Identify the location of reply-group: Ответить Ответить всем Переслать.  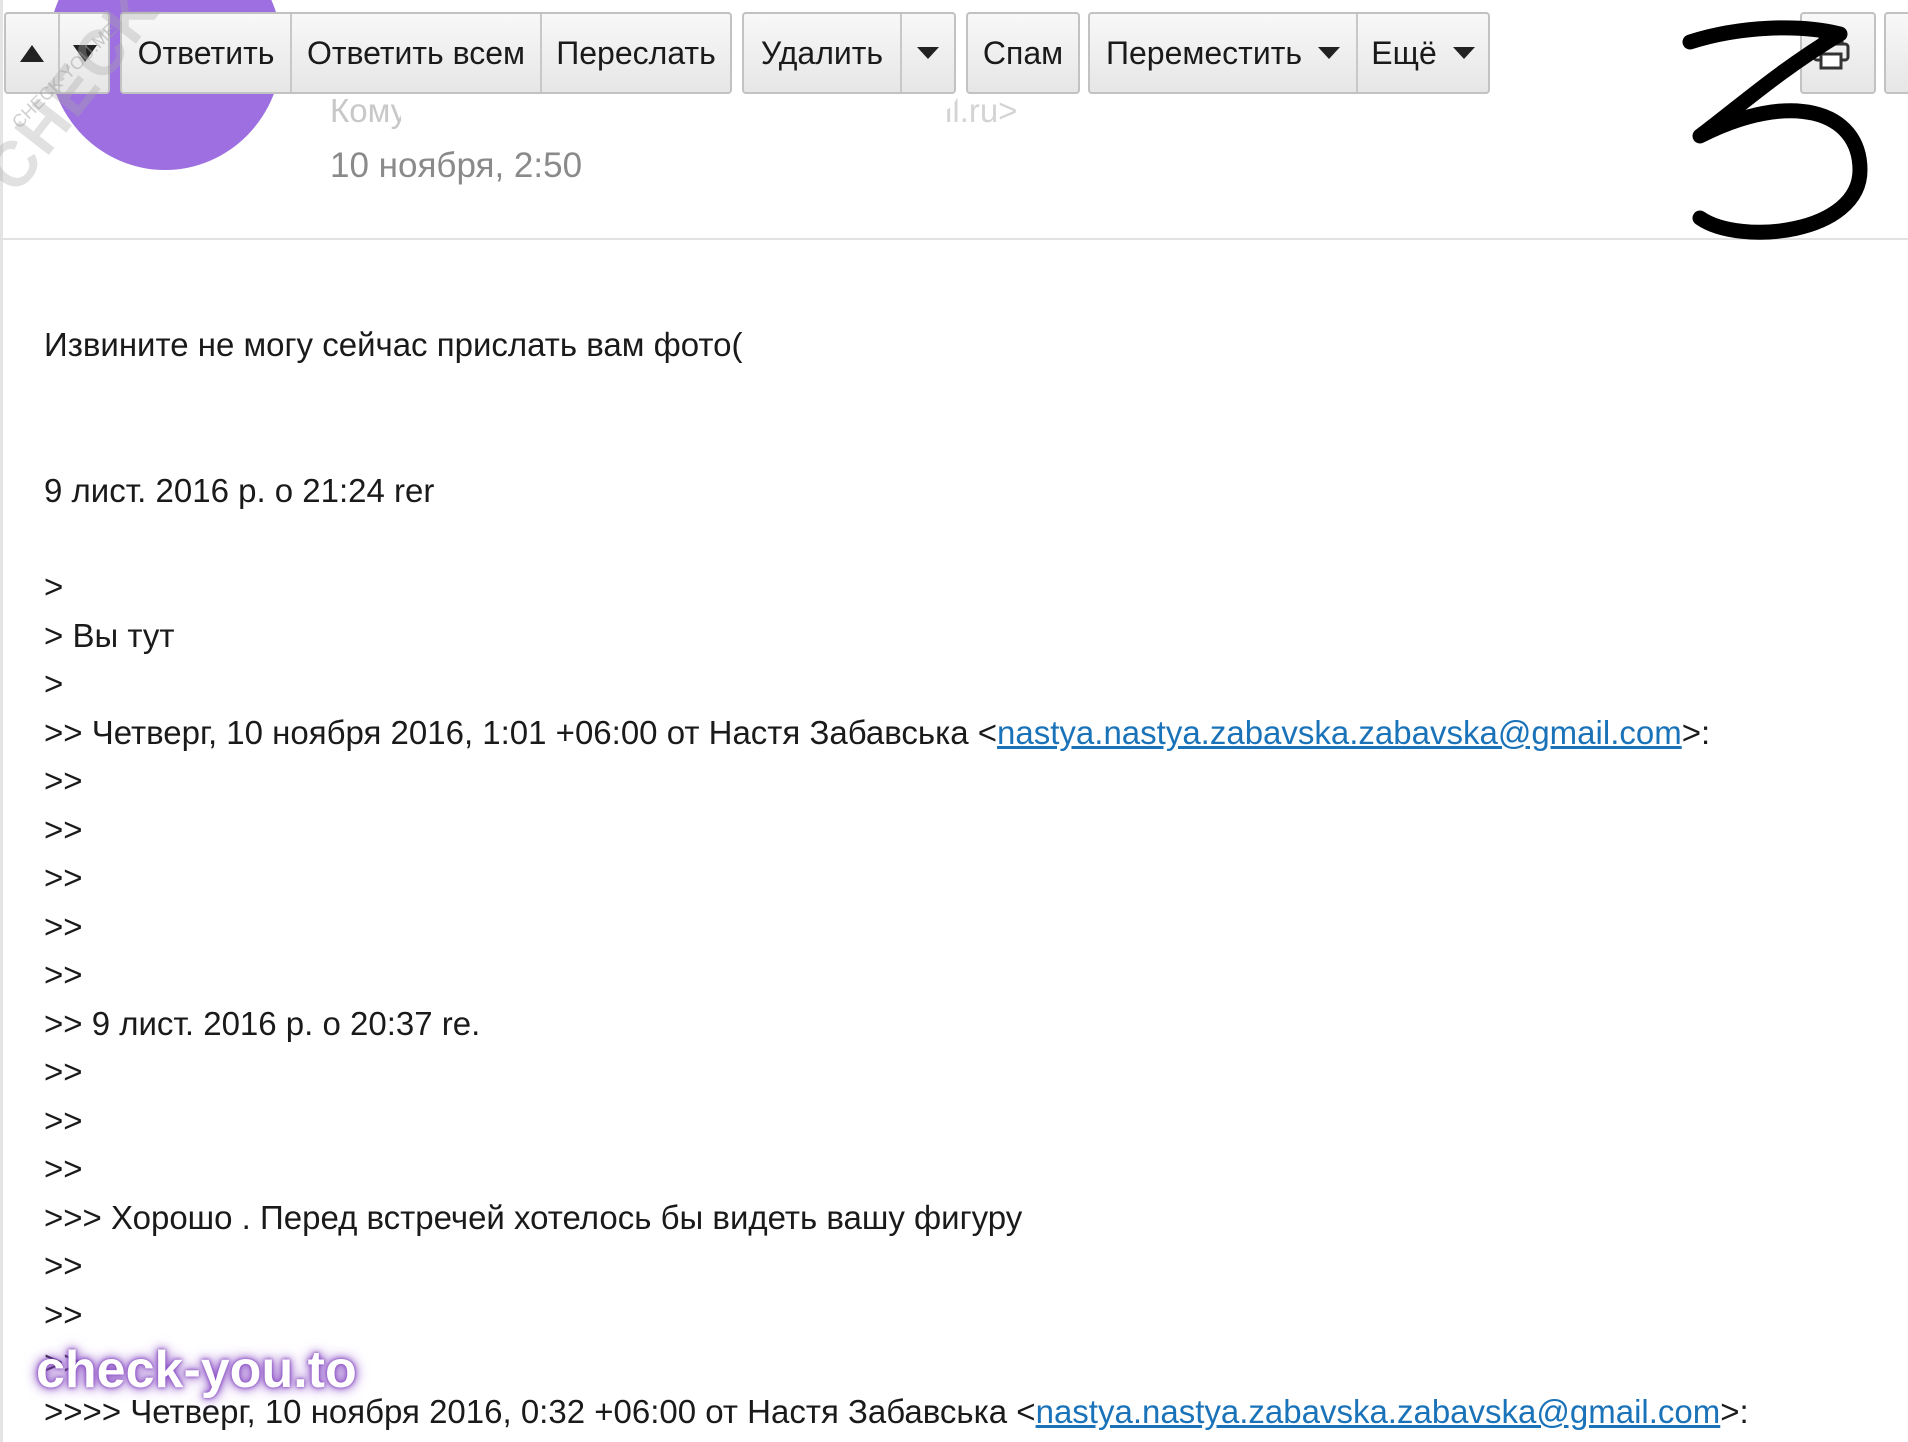
(426, 53).